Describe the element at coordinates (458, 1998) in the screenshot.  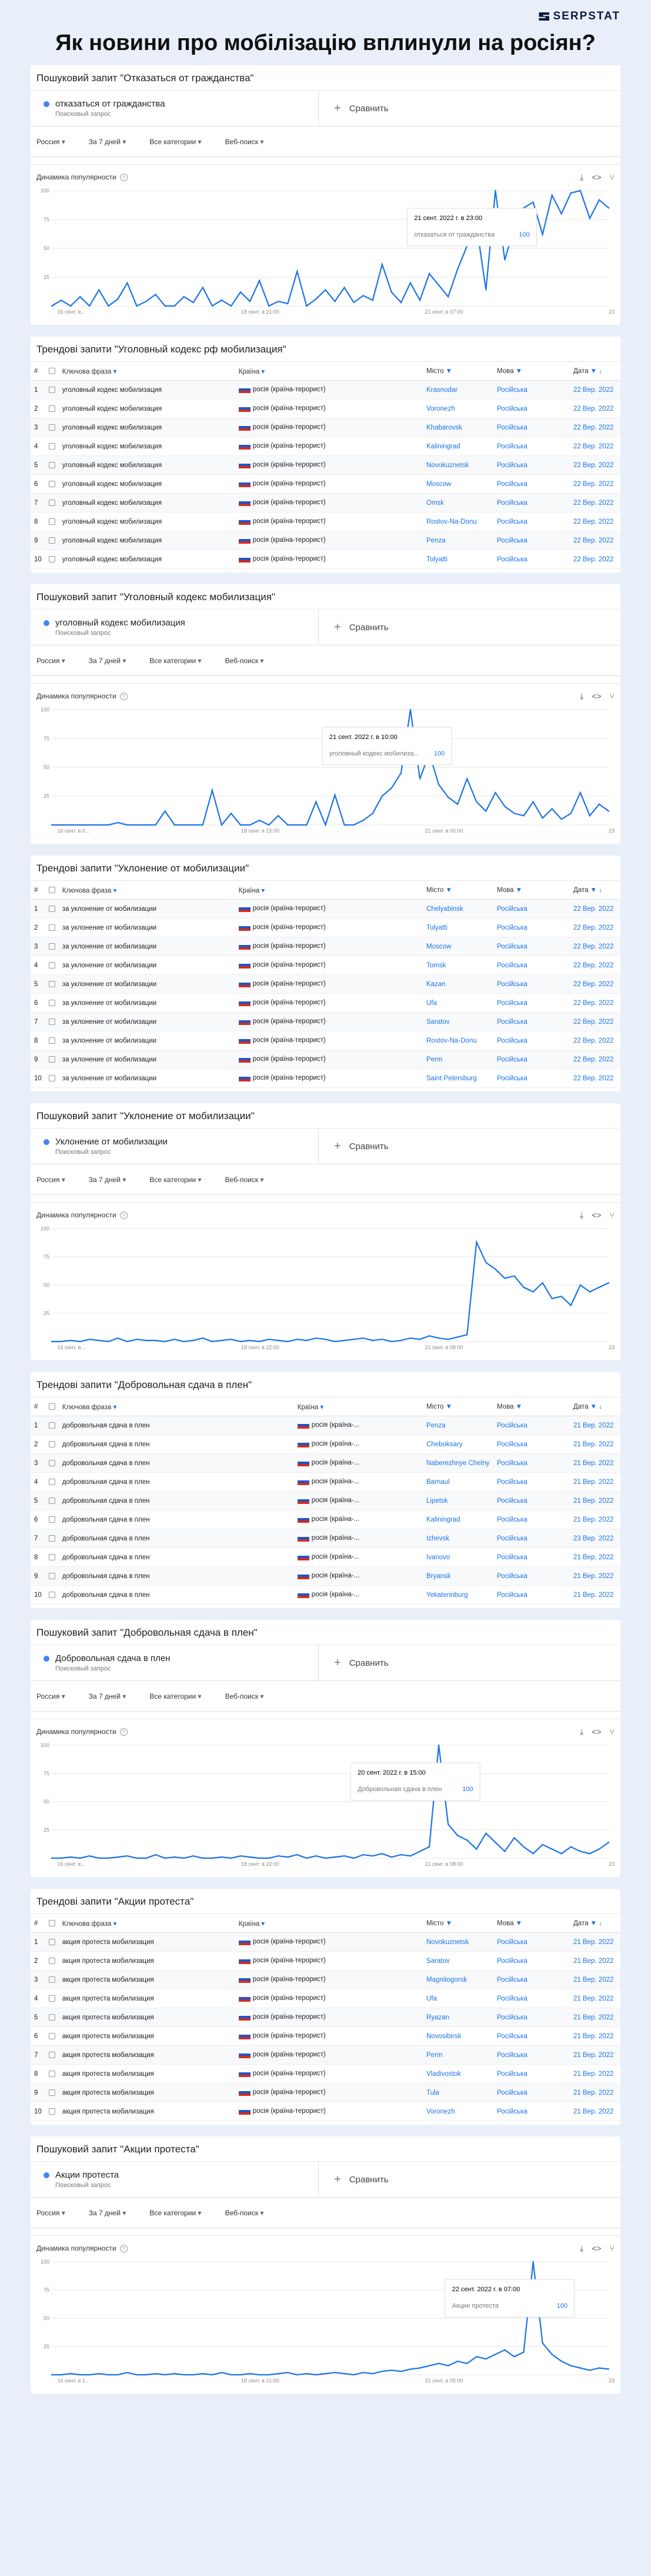
I see `row-city: Ufa` at that location.